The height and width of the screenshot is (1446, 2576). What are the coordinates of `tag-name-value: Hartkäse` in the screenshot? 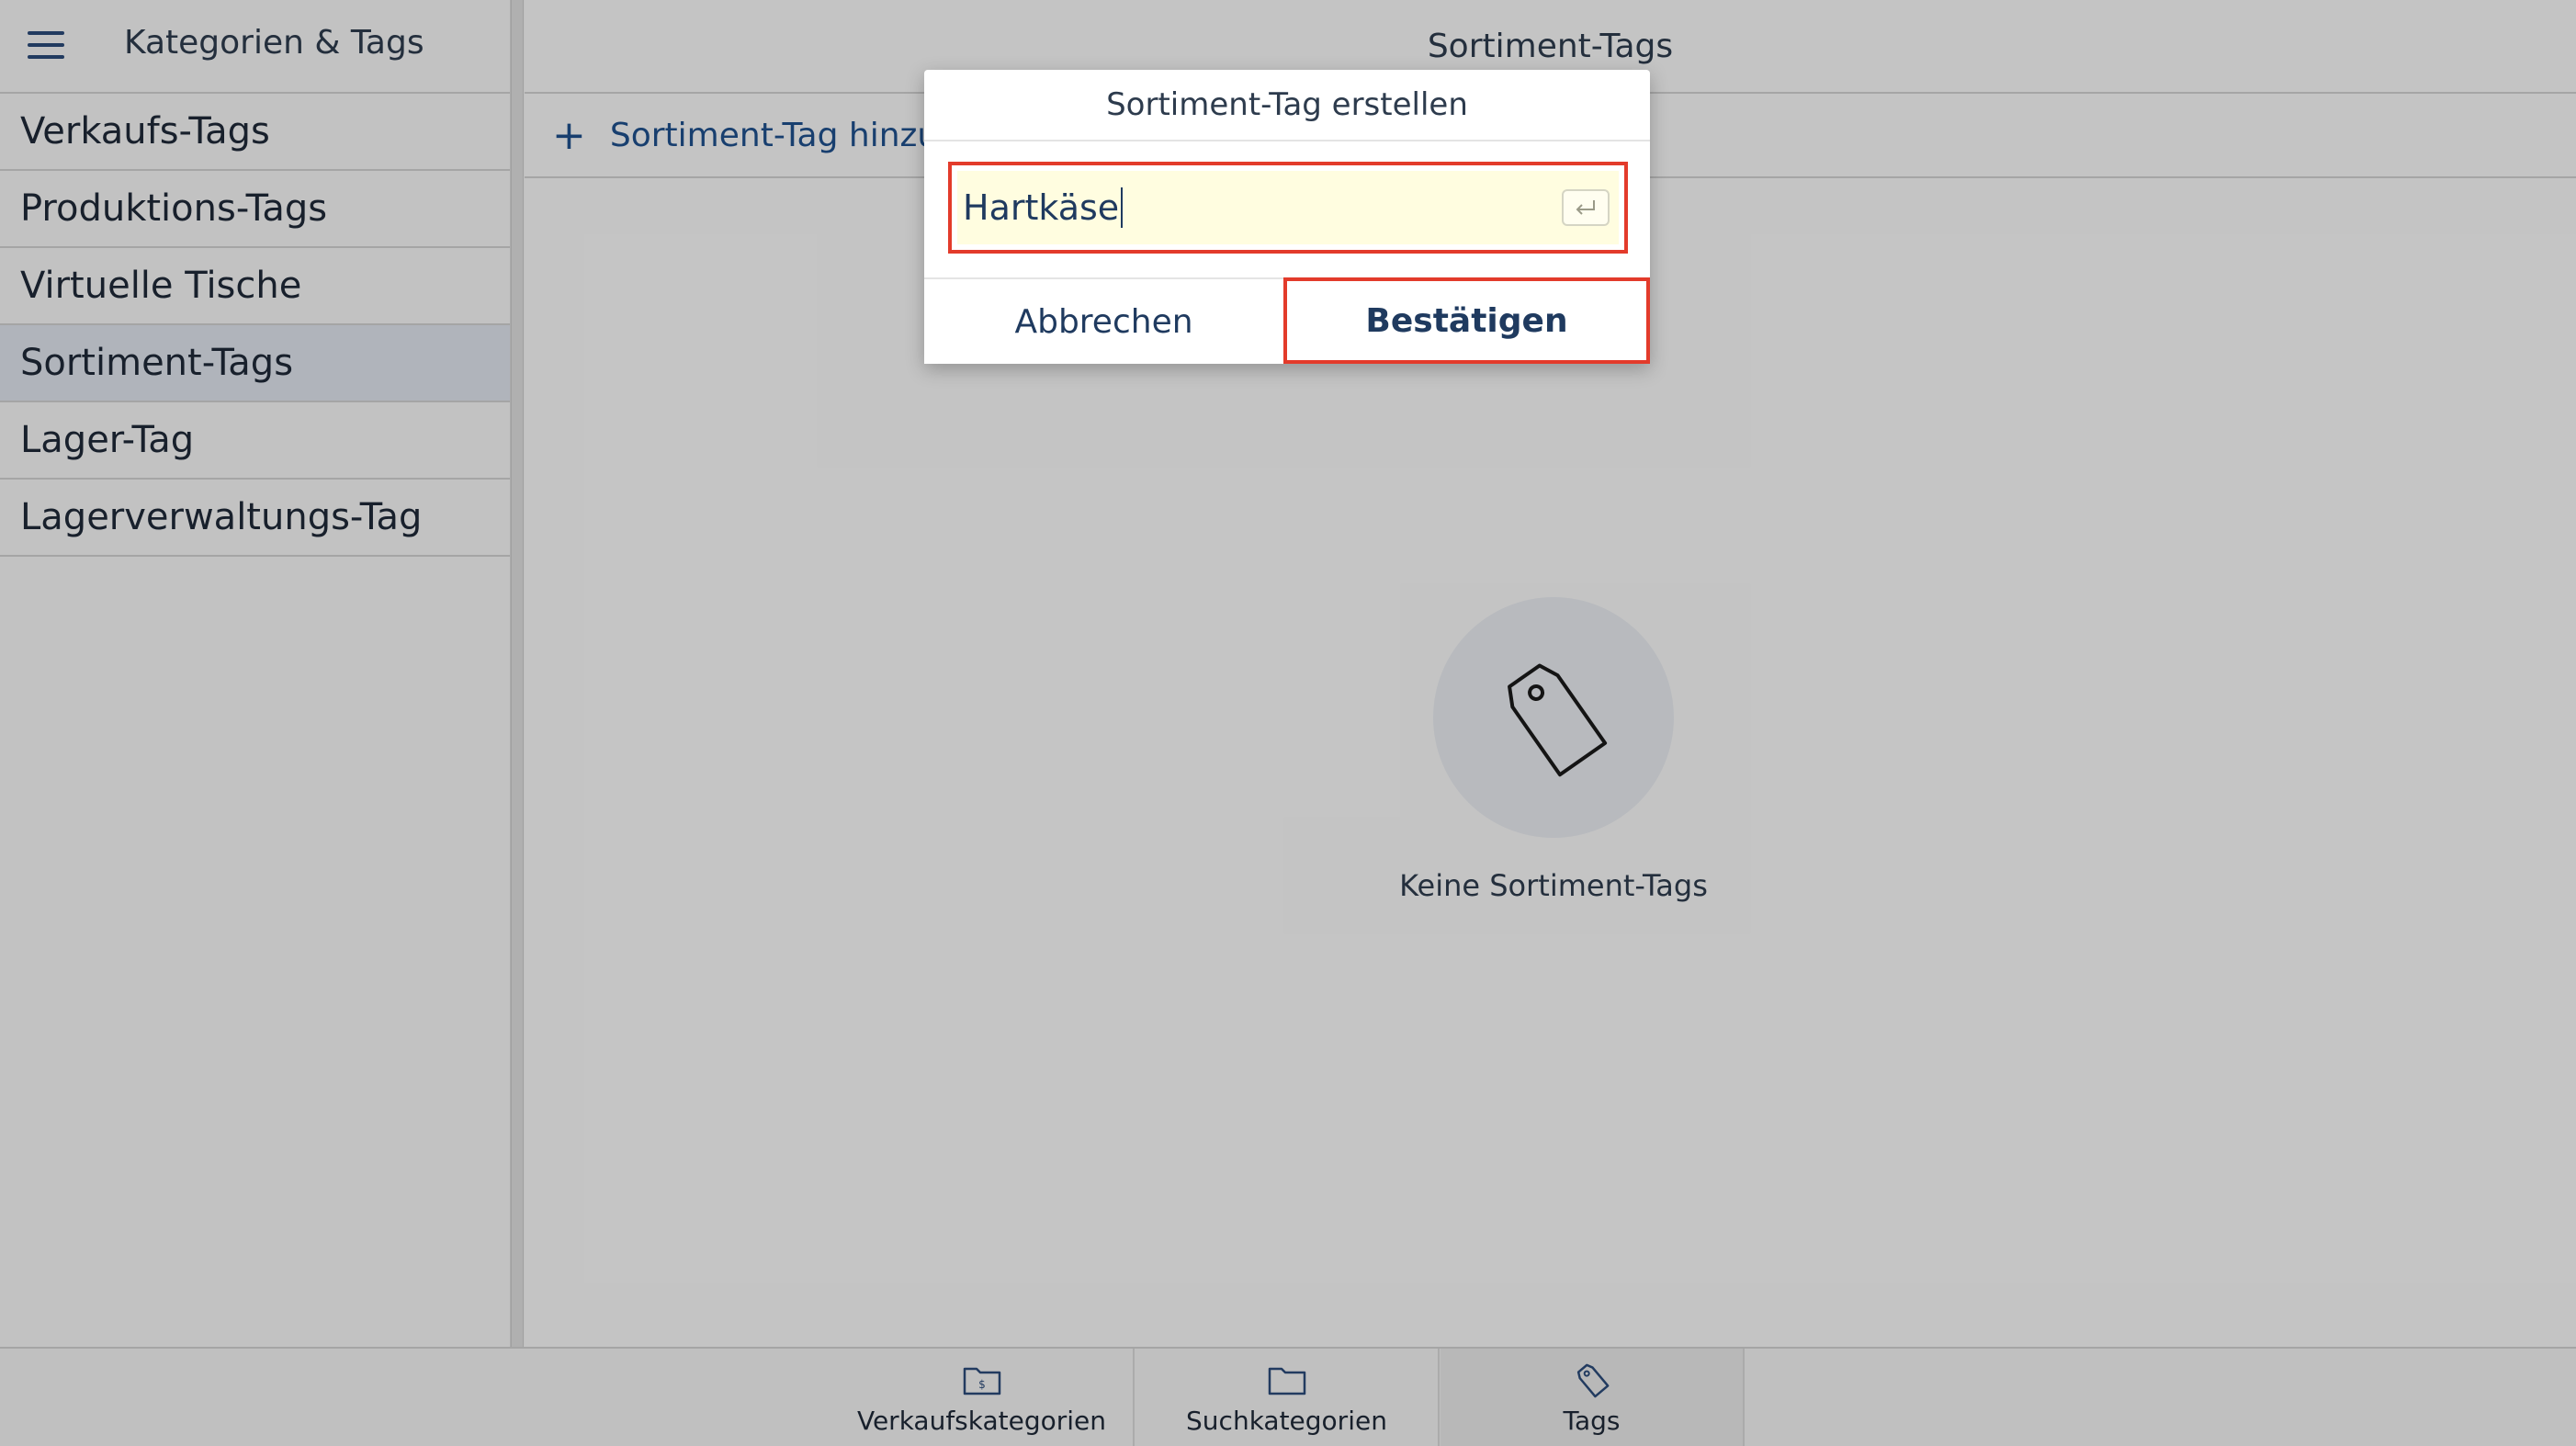 It's located at (1041, 207).